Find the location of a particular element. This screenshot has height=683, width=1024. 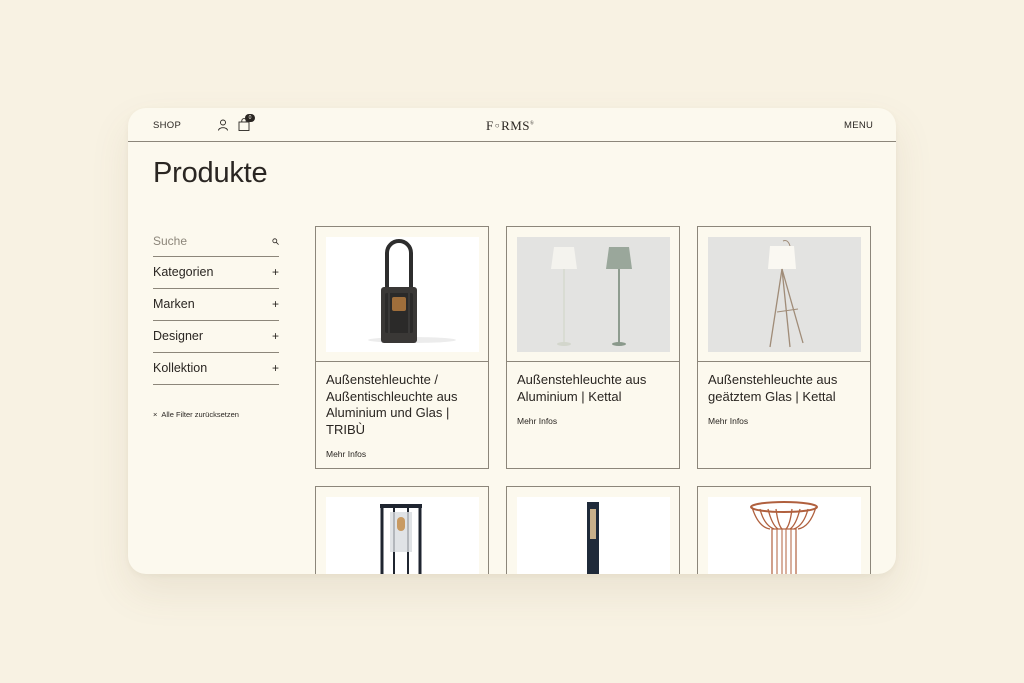

filter-designers: Designer + is located at coordinates (216, 337).